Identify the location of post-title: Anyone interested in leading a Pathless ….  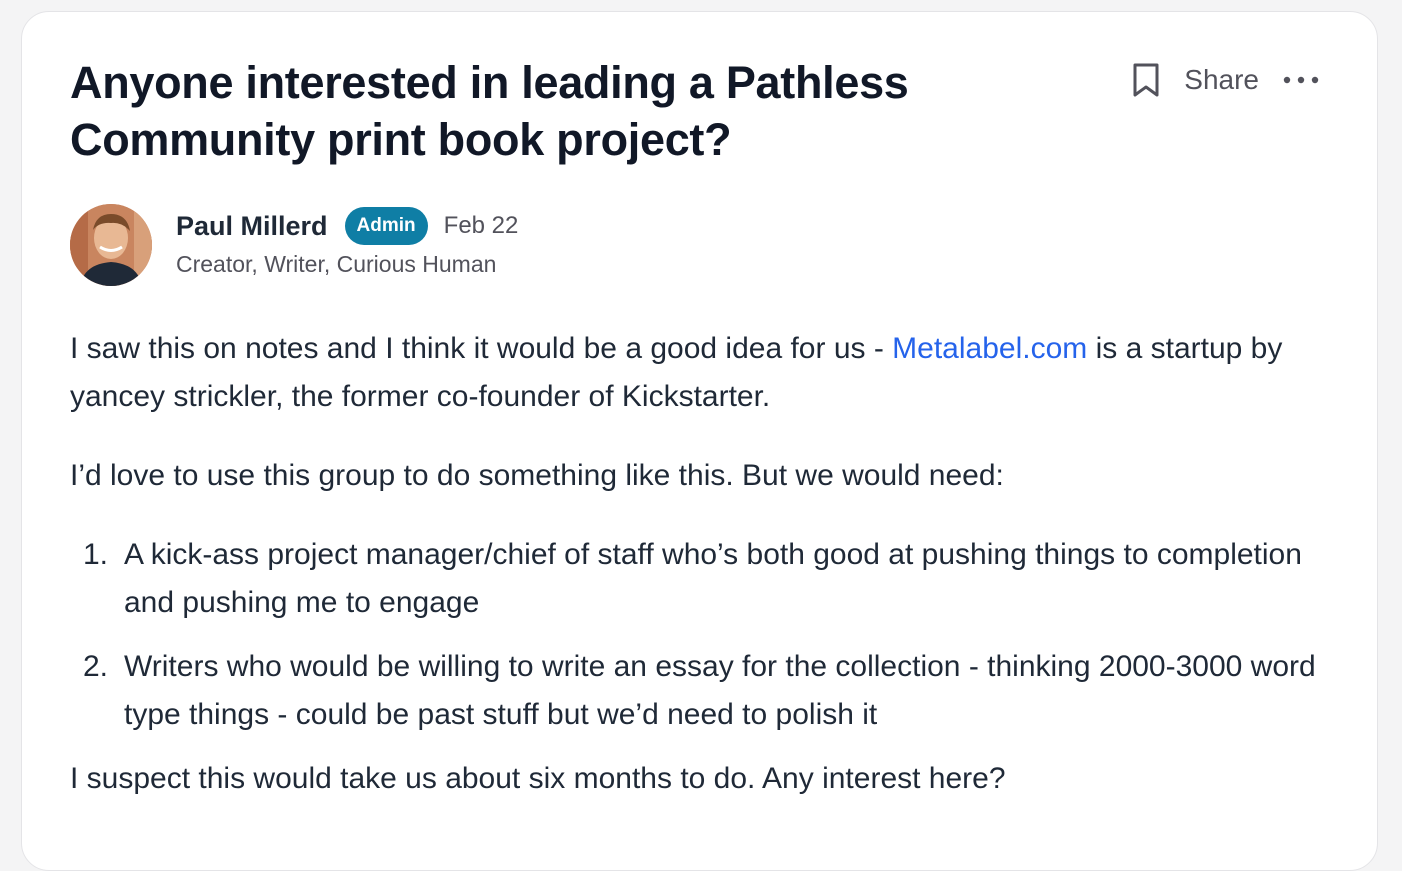
(489, 111).